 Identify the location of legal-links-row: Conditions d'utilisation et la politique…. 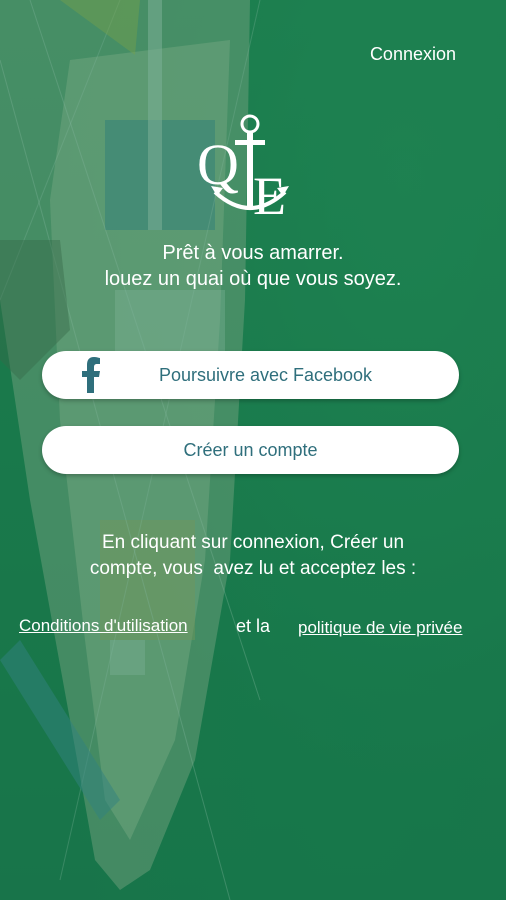
(253, 629).